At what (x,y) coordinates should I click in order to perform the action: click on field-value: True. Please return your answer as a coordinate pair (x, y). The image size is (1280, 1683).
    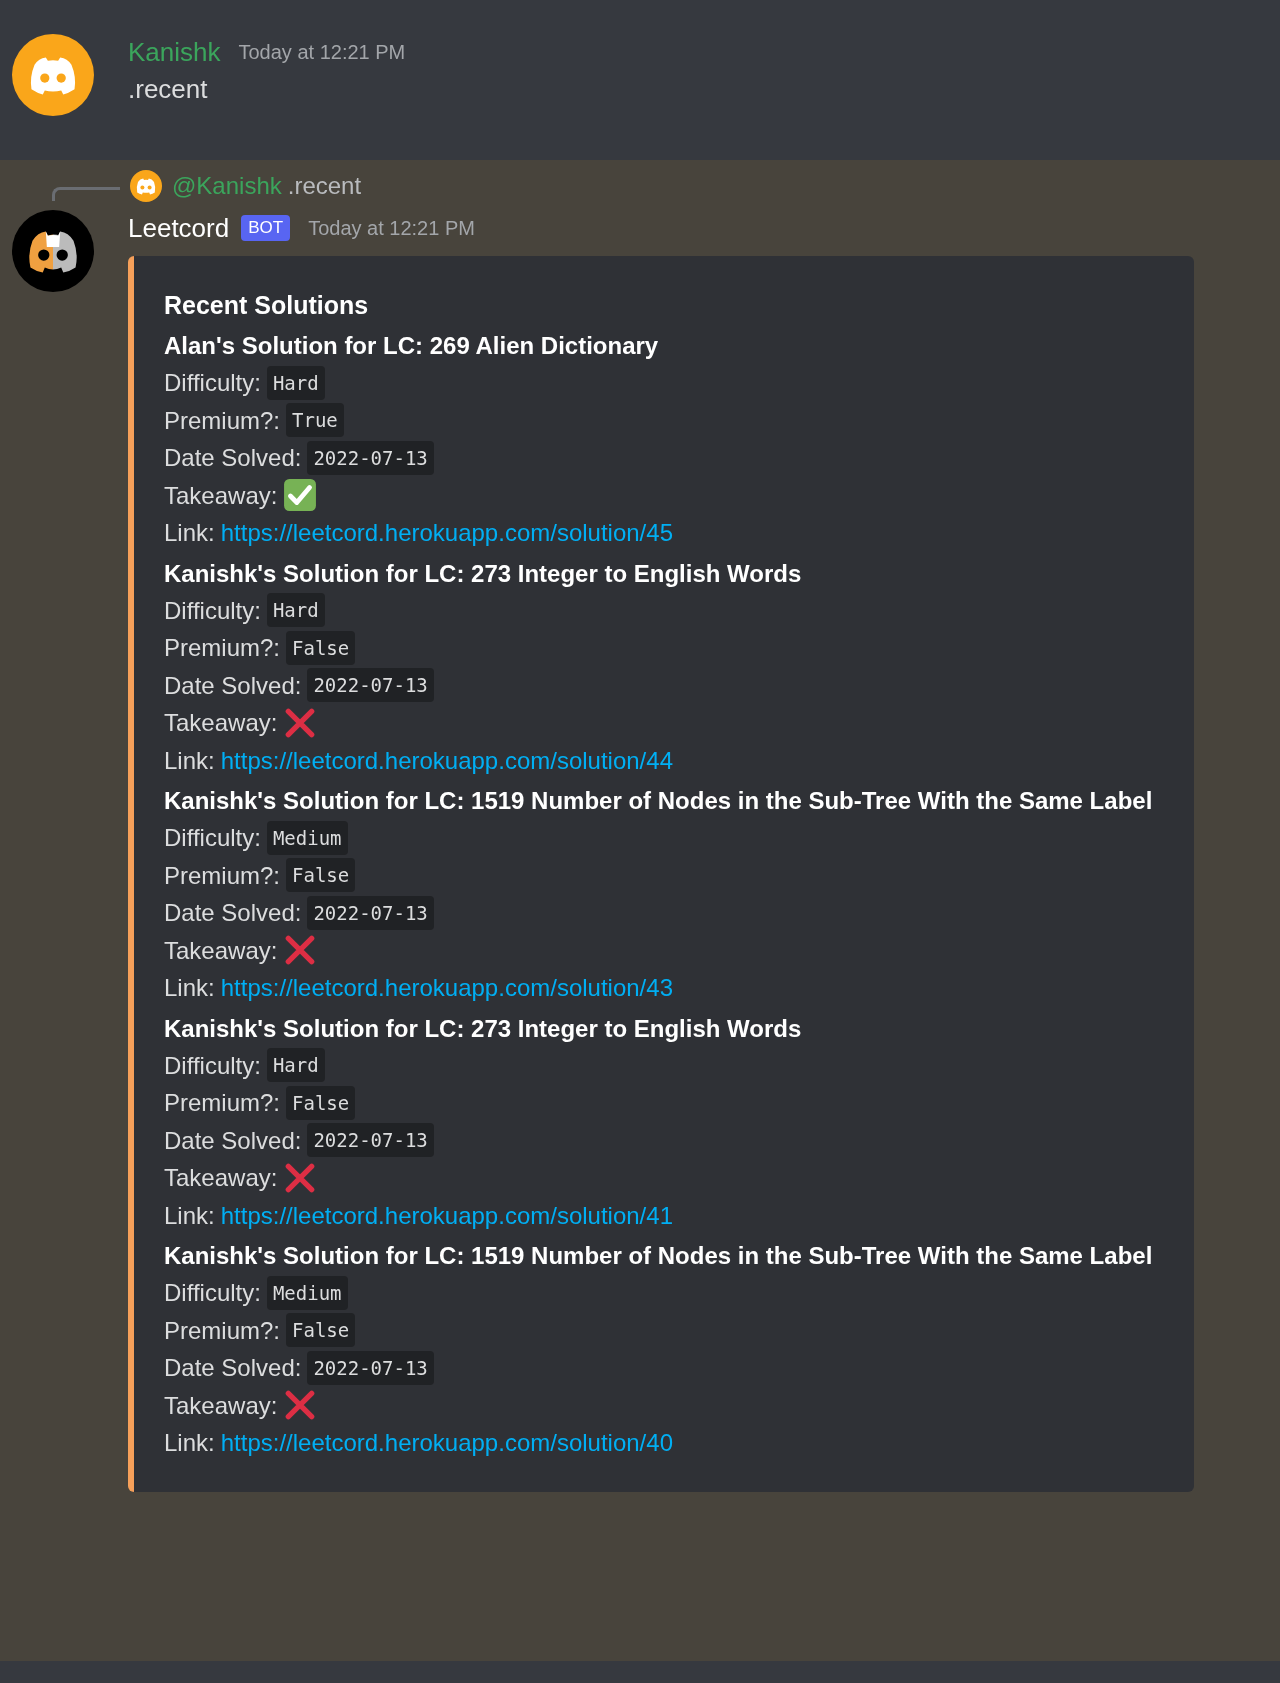
    Looking at the image, I should click on (315, 420).